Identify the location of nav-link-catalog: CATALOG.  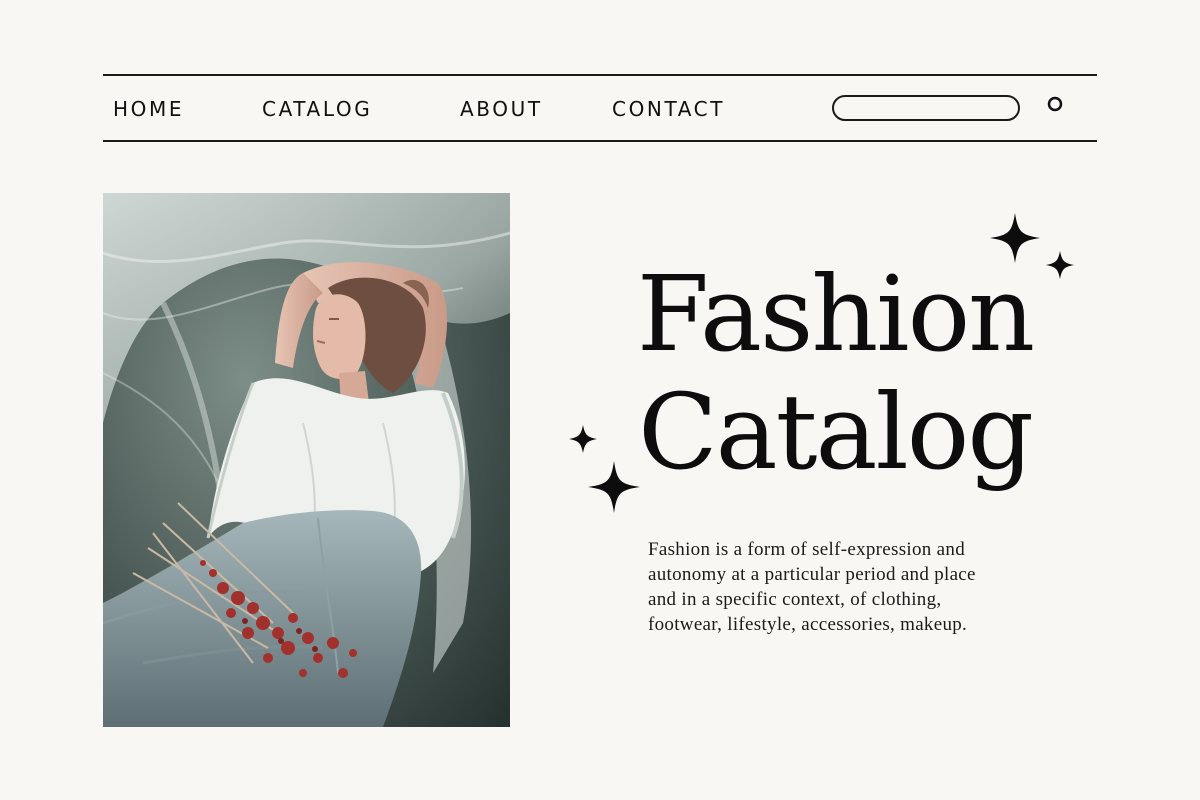
(317, 109).